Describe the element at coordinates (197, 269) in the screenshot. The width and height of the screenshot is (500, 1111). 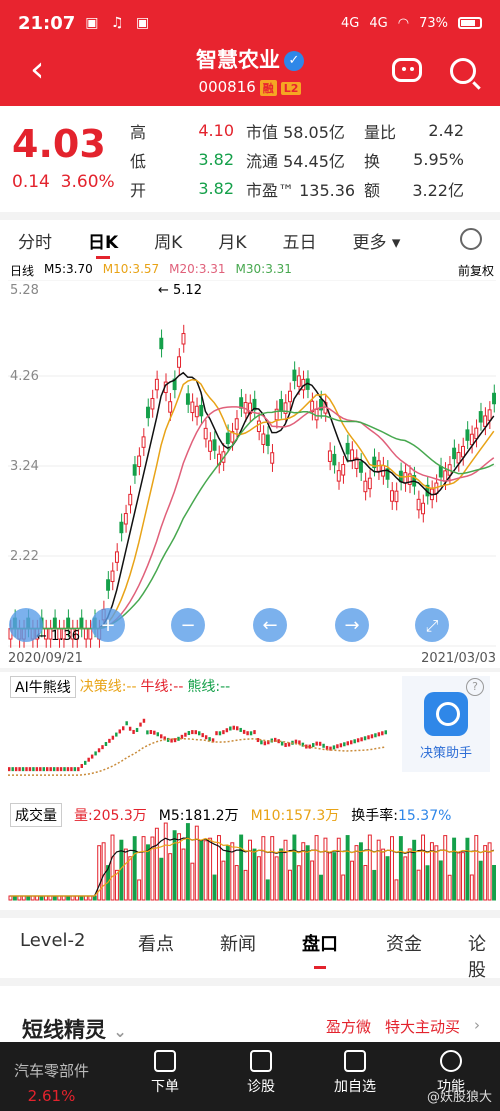
I see `ma20-value: M20:3.31` at that location.